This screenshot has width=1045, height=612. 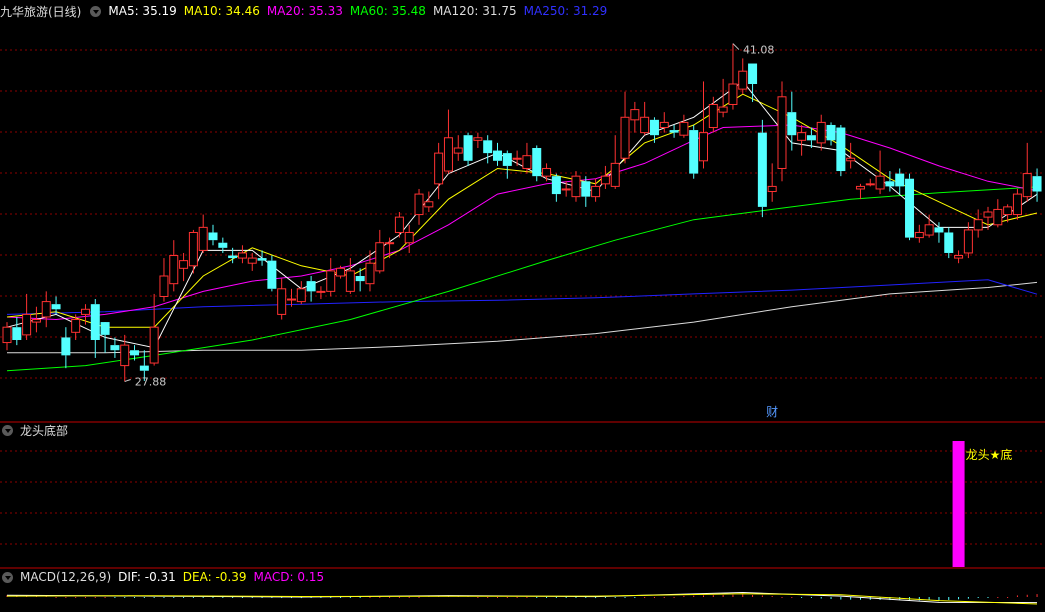 I want to click on macd-dif-label: DIF: -0.31, so click(x=147, y=577).